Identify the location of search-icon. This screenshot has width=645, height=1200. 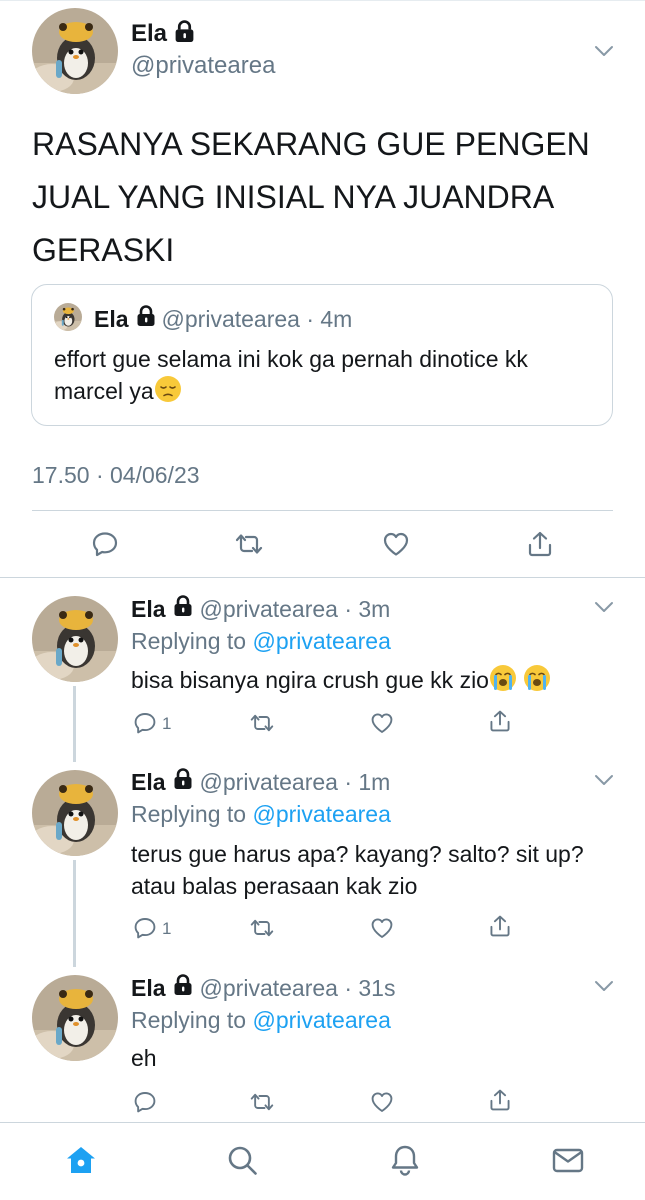
(242, 1160).